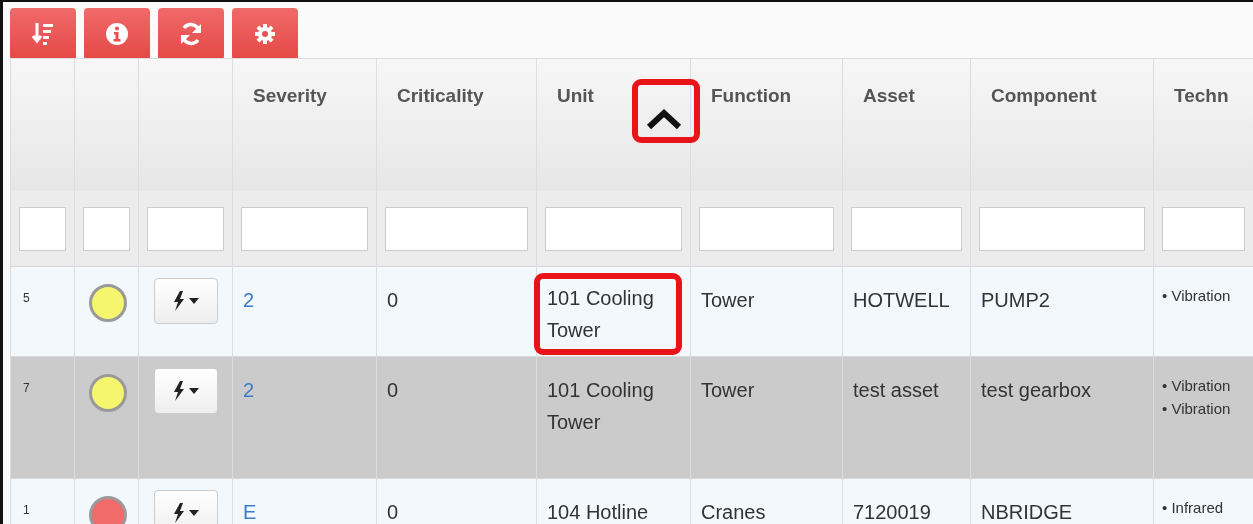 The height and width of the screenshot is (524, 1253). Describe the element at coordinates (290, 95) in the screenshot. I see `column-label: Severity` at that location.